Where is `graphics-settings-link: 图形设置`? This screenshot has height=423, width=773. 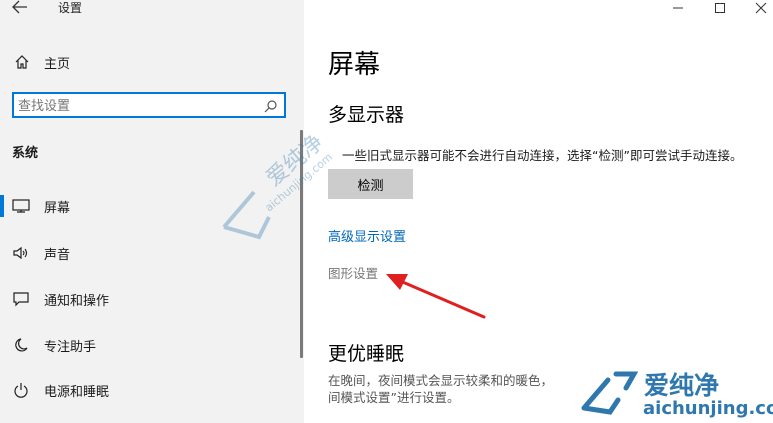 graphics-settings-link: 图形设置 is located at coordinates (353, 272).